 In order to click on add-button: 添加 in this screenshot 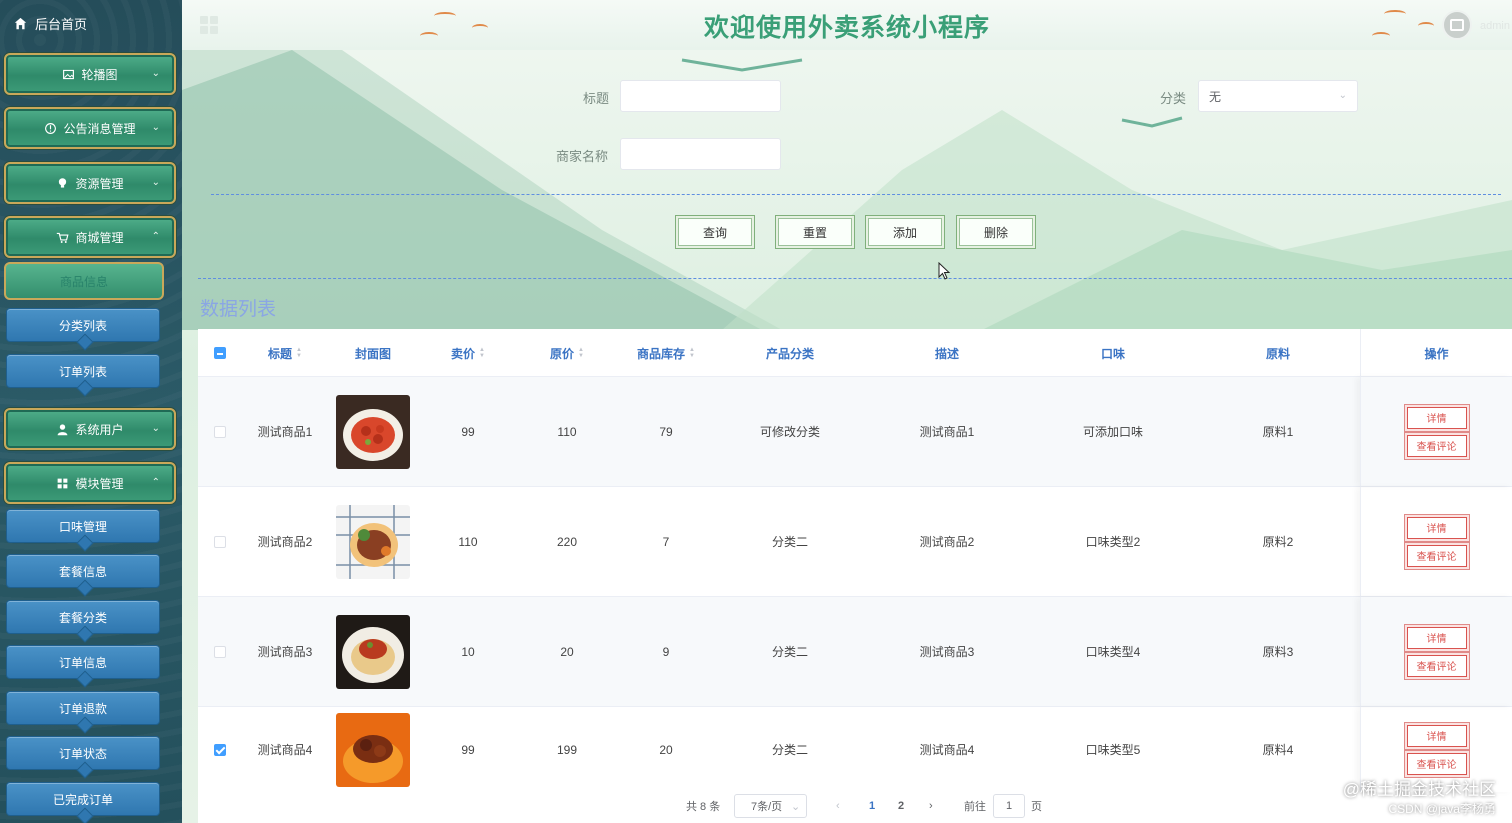, I will do `click(905, 232)`.